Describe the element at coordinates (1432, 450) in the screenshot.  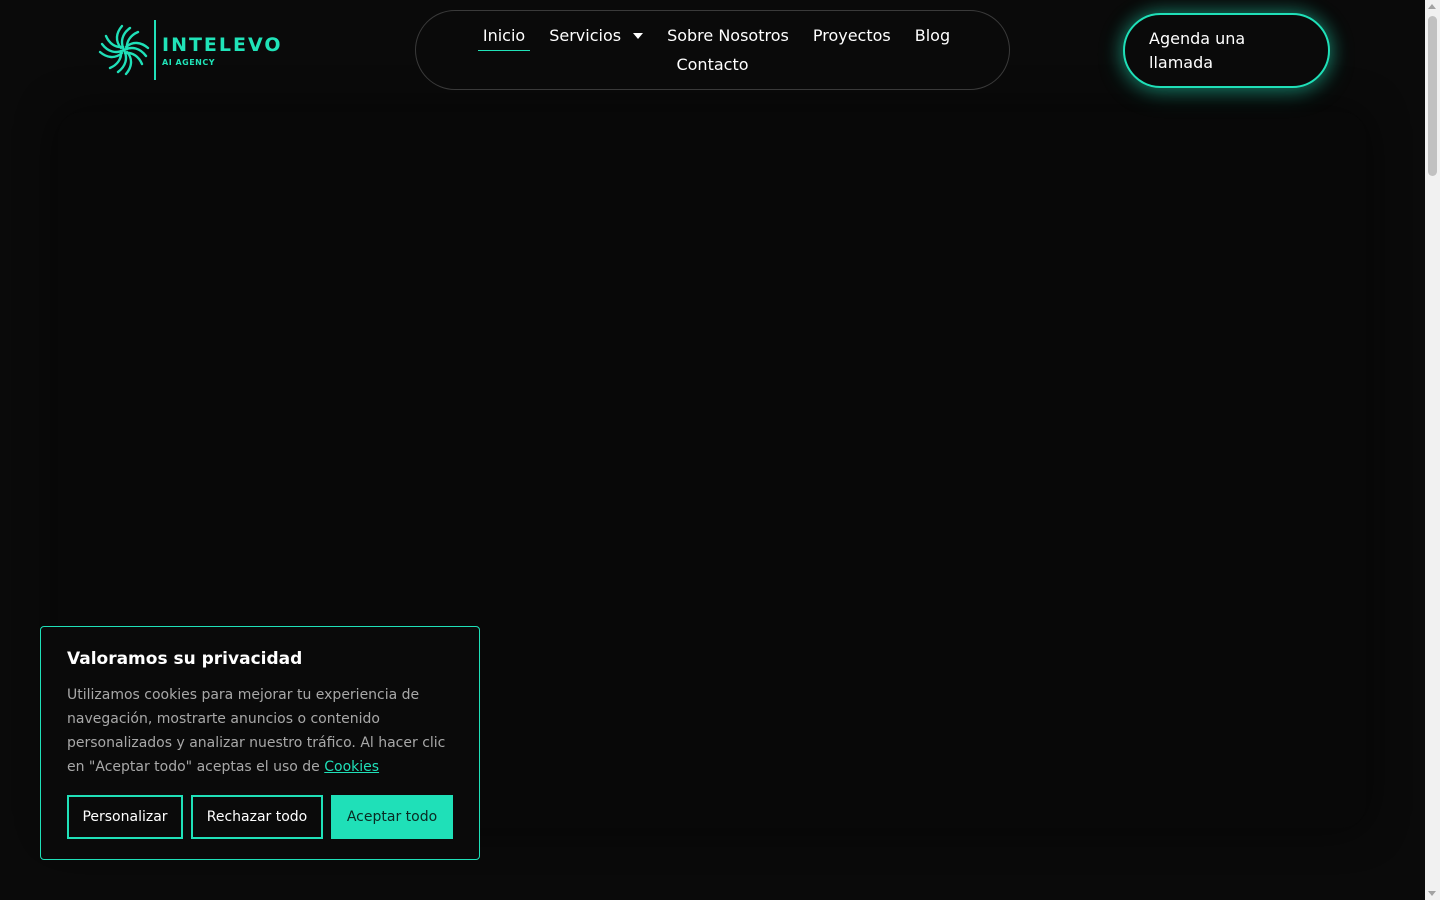
I see `page-scrollbar` at that location.